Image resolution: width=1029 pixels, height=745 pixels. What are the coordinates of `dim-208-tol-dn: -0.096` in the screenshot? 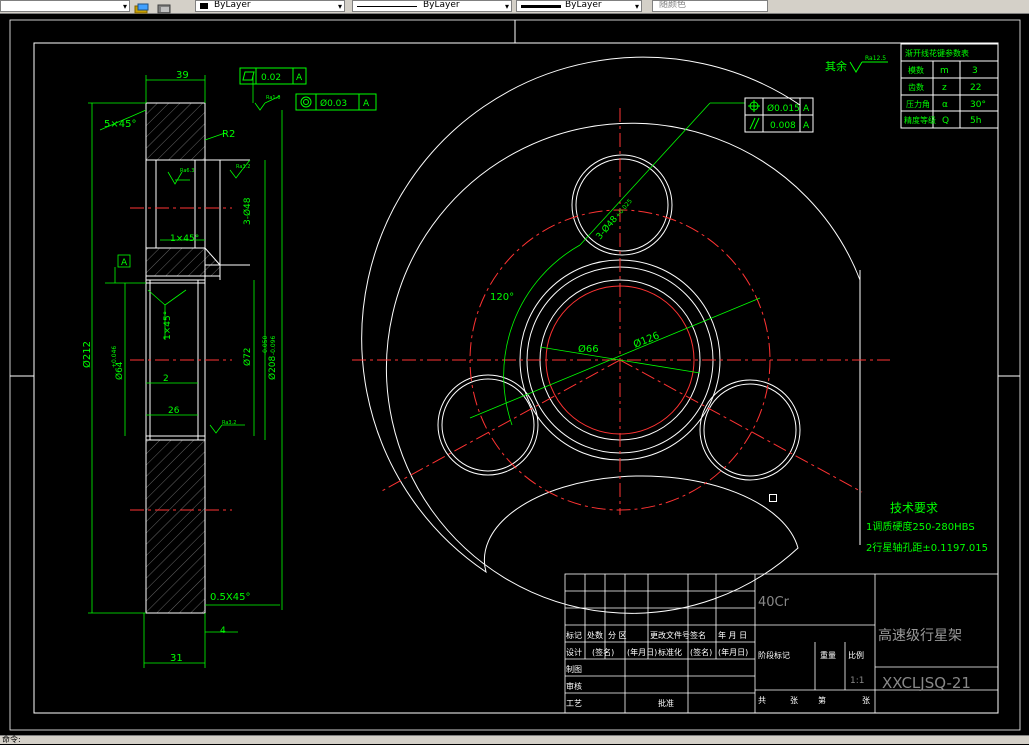 It's located at (273, 345).